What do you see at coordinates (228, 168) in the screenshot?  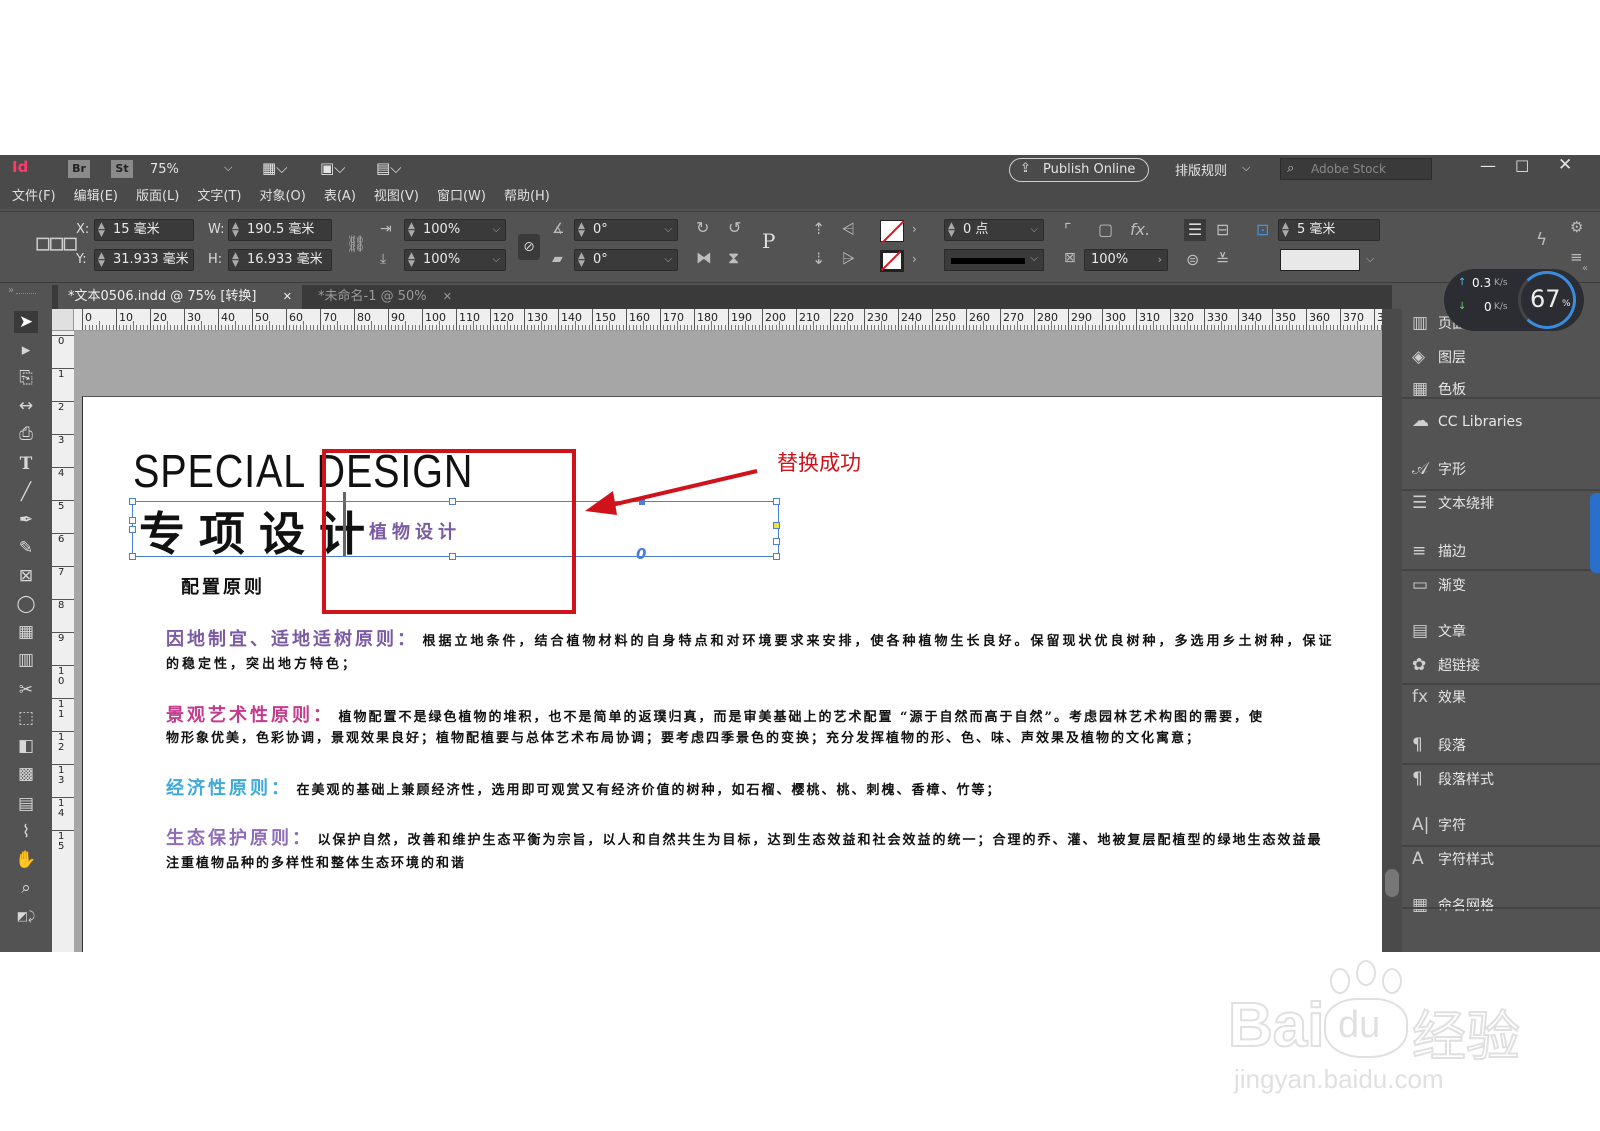 I see `zoom-chevron-icon: ⌵` at bounding box center [228, 168].